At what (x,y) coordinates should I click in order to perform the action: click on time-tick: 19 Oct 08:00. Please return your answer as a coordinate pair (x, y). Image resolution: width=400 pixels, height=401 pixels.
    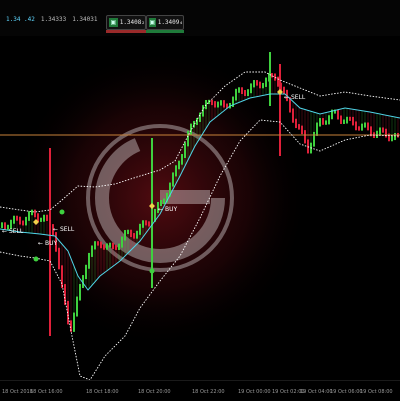
    Looking at the image, I should click on (376, 392).